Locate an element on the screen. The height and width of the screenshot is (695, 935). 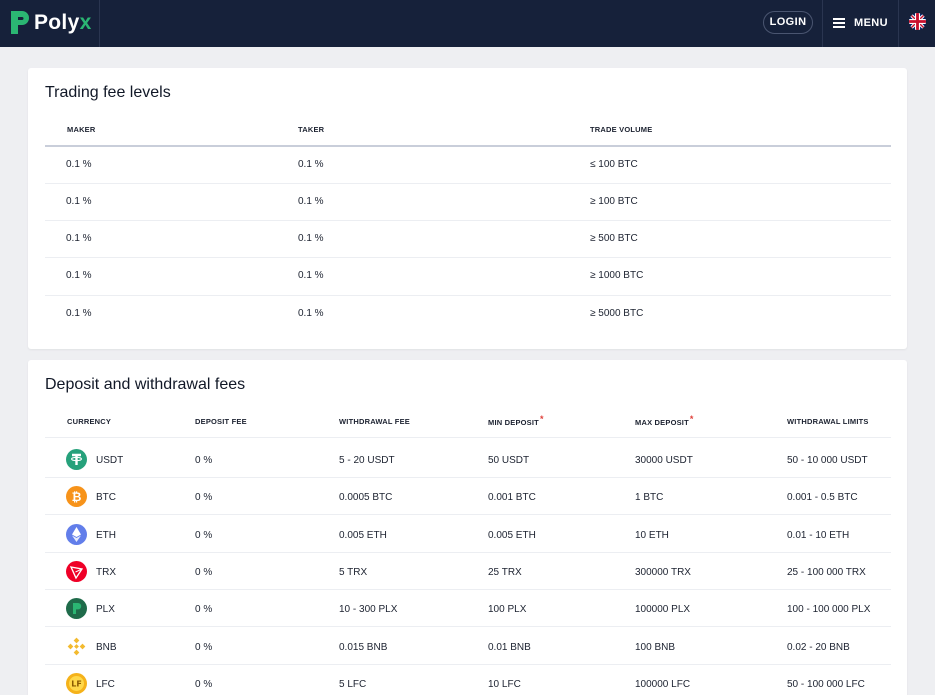
table-cell-currency: ETH is located at coordinates (106, 535).